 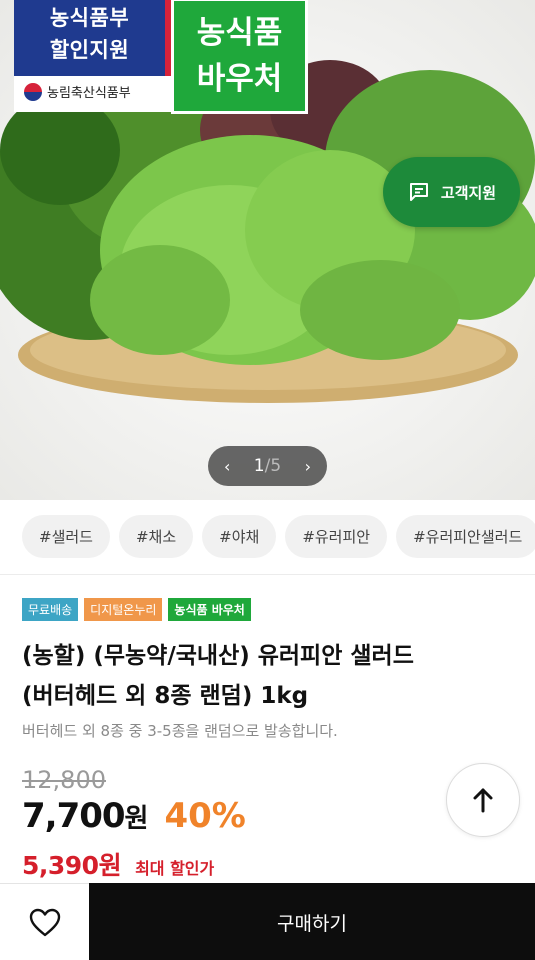 I want to click on bottom-action-bar: 구매하기, so click(x=267, y=921).